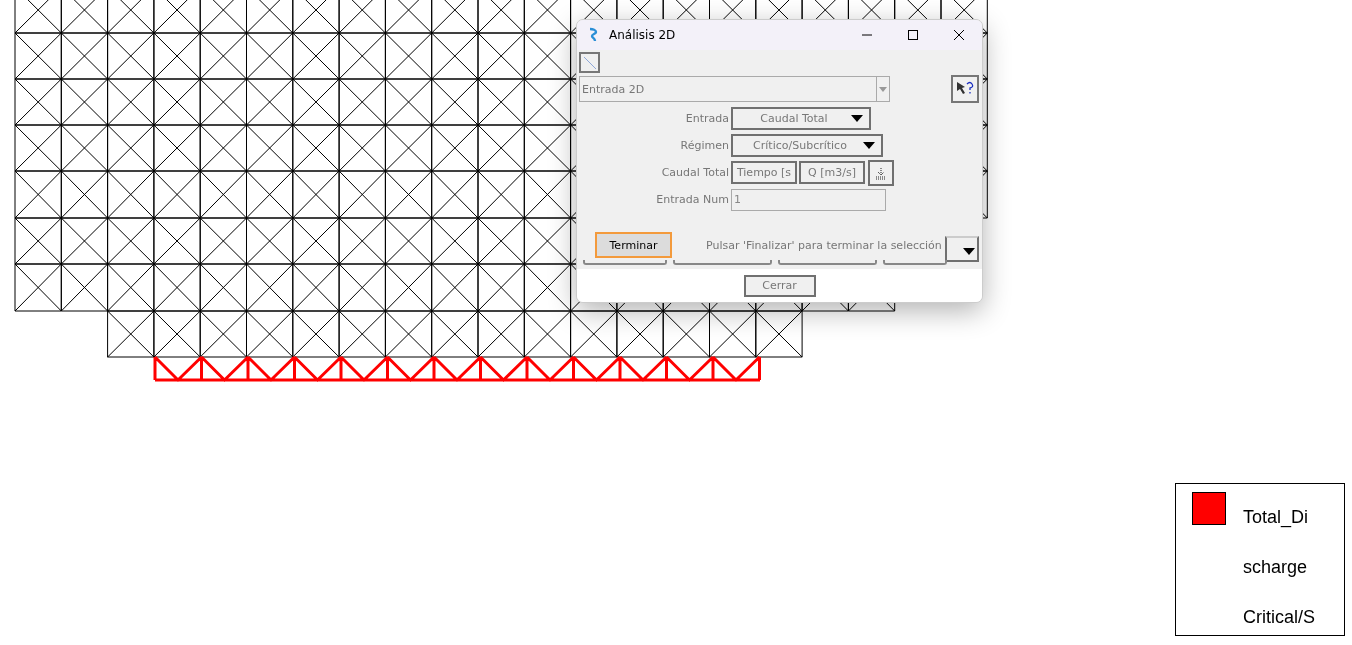 The image size is (1352, 645). I want to click on column-header: Q [m3/s], so click(832, 172).